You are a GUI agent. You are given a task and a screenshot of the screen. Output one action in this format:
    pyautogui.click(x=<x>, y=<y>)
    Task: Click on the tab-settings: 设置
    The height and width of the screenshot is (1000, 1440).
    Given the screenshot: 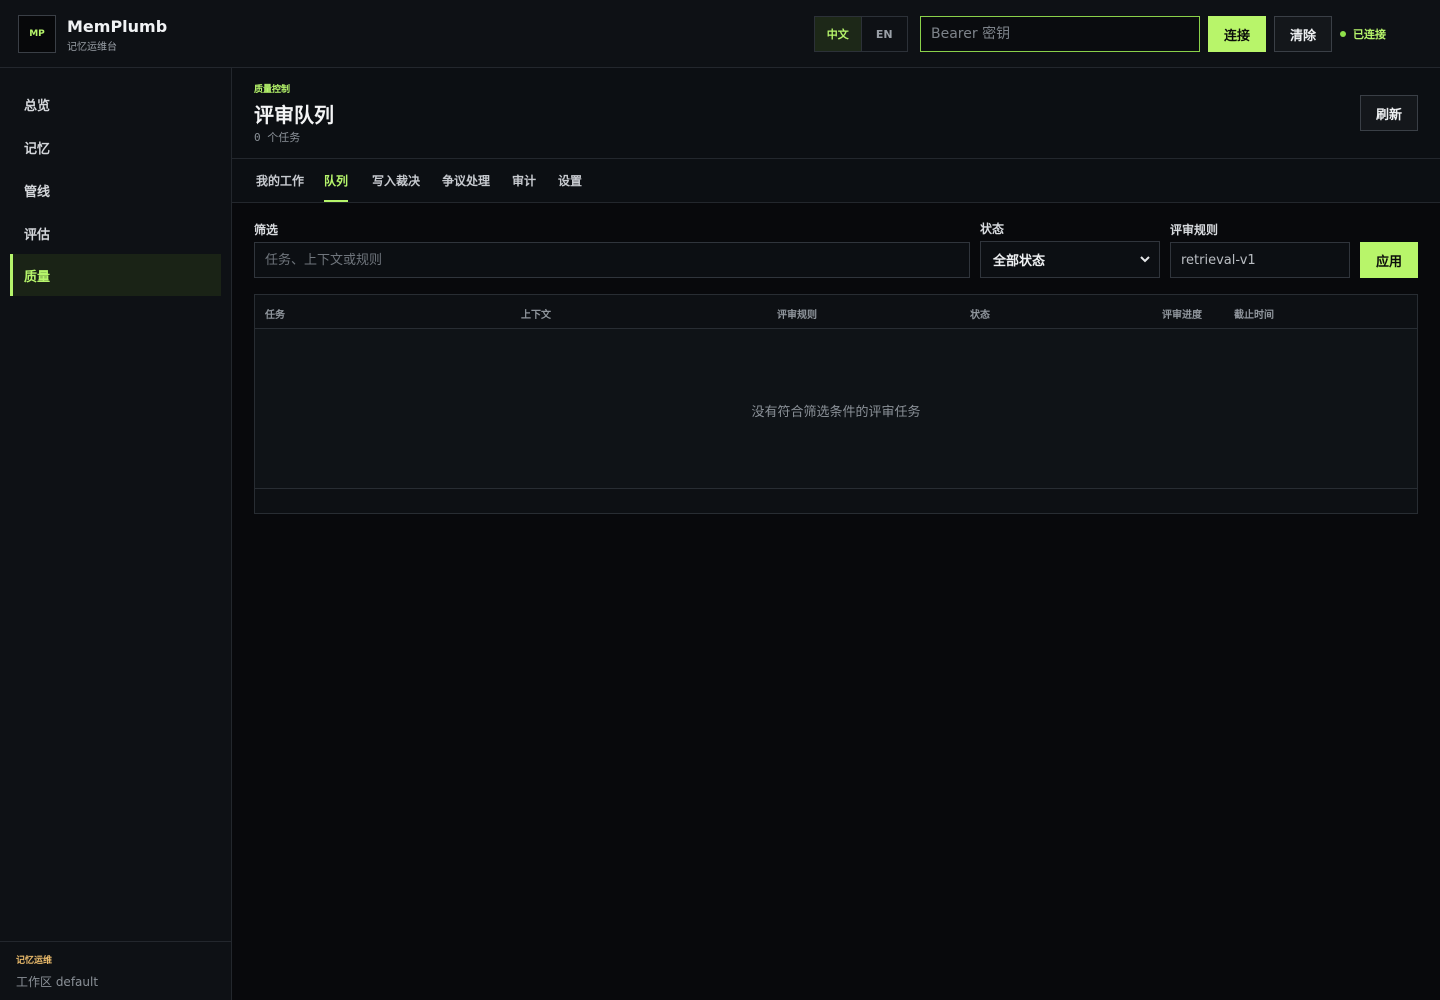 What is the action you would take?
    pyautogui.click(x=570, y=180)
    